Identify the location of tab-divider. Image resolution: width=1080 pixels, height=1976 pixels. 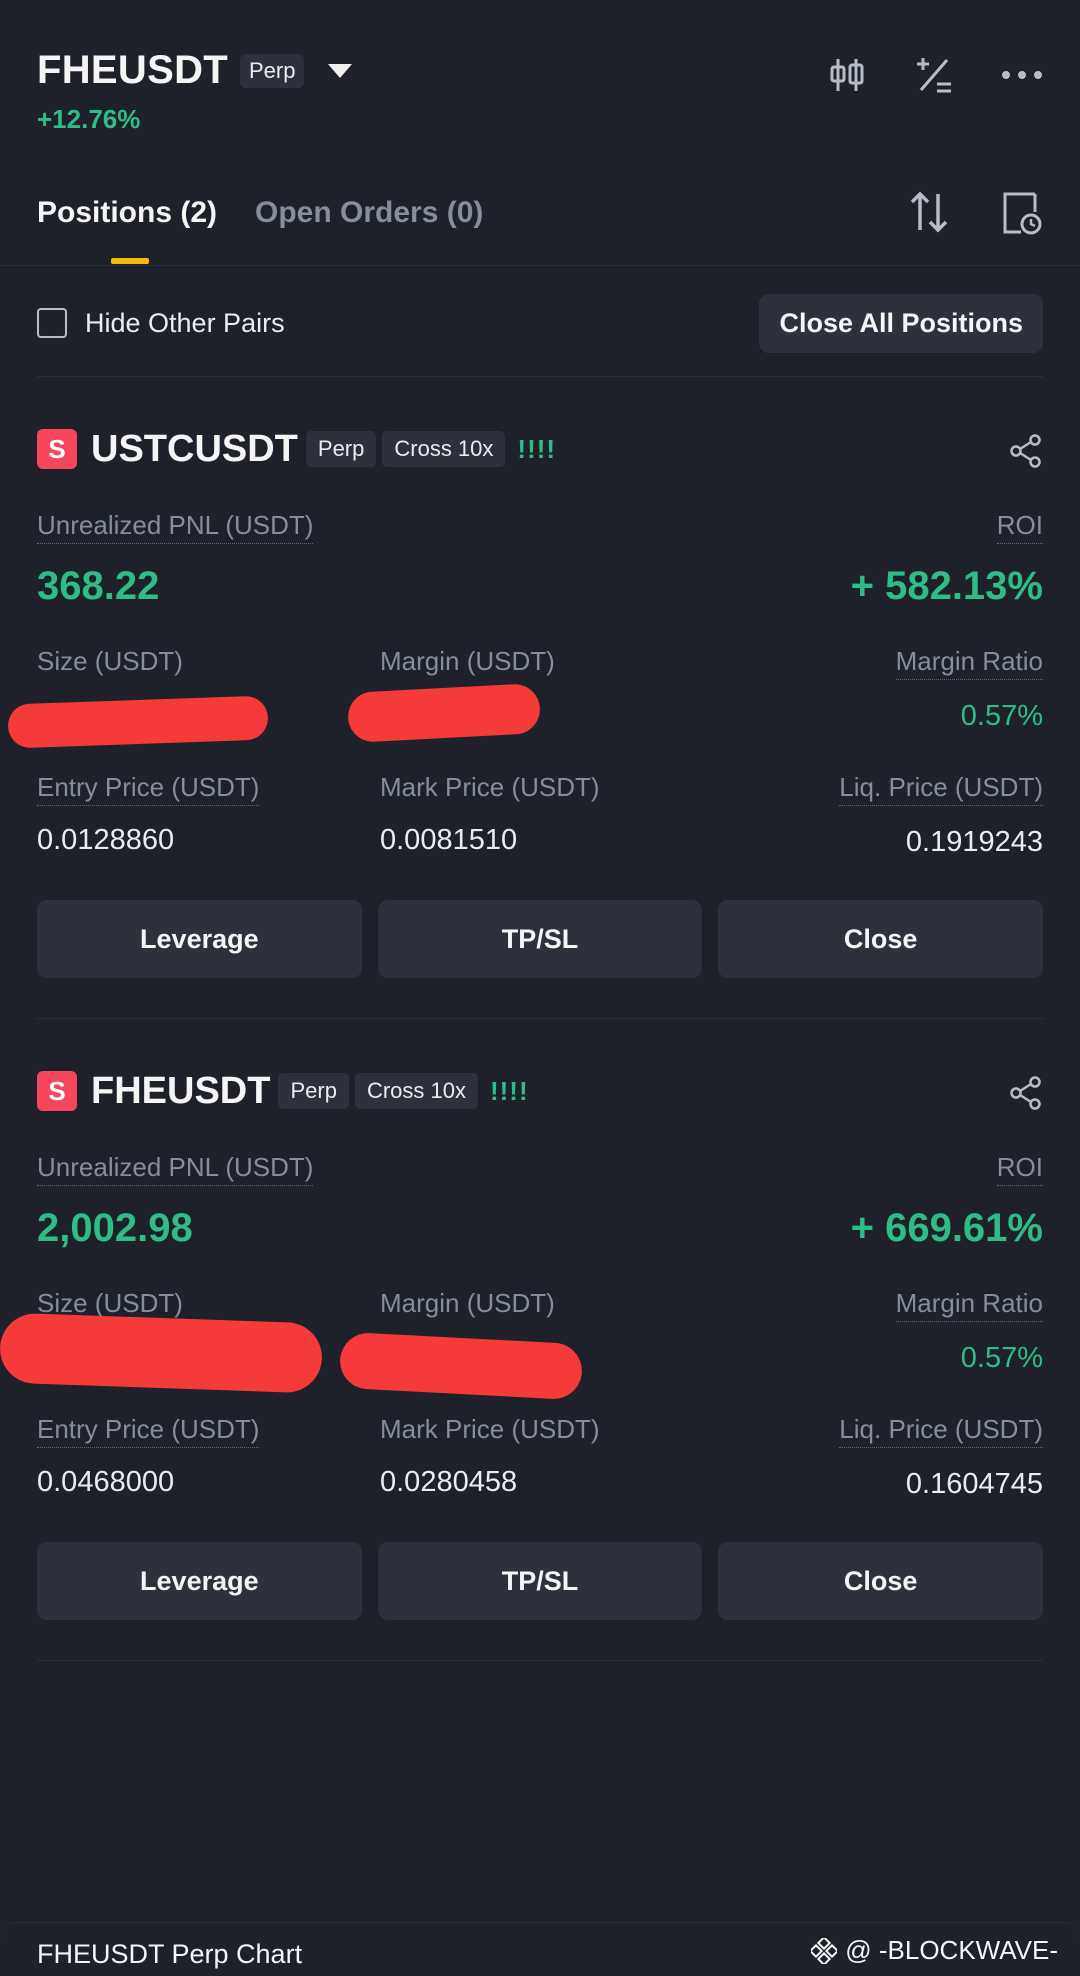
(540, 265).